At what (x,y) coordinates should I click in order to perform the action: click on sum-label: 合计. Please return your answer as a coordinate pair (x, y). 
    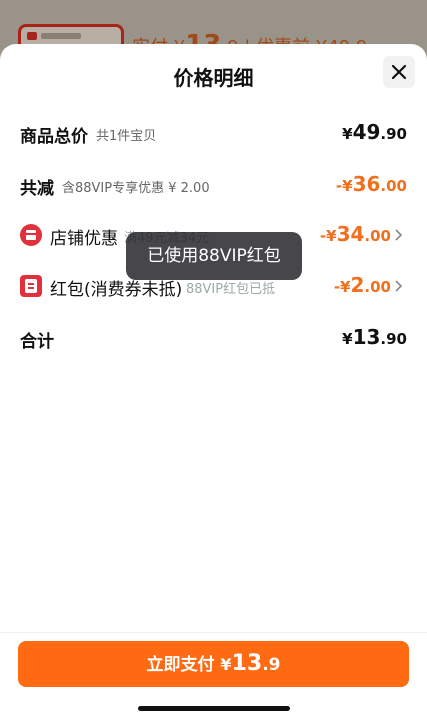
    Looking at the image, I should click on (37, 342).